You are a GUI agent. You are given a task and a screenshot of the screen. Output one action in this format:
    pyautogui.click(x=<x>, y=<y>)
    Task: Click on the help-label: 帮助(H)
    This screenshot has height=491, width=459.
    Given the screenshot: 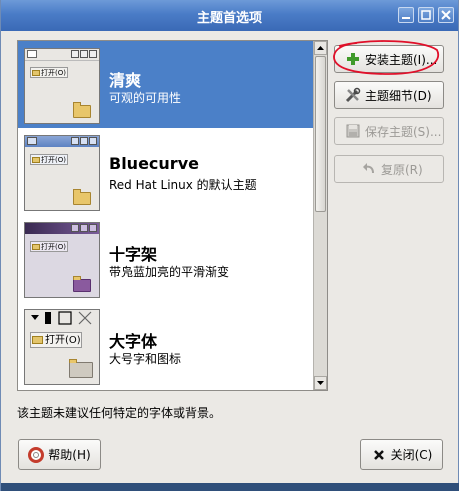 What is the action you would take?
    pyautogui.click(x=69, y=455)
    